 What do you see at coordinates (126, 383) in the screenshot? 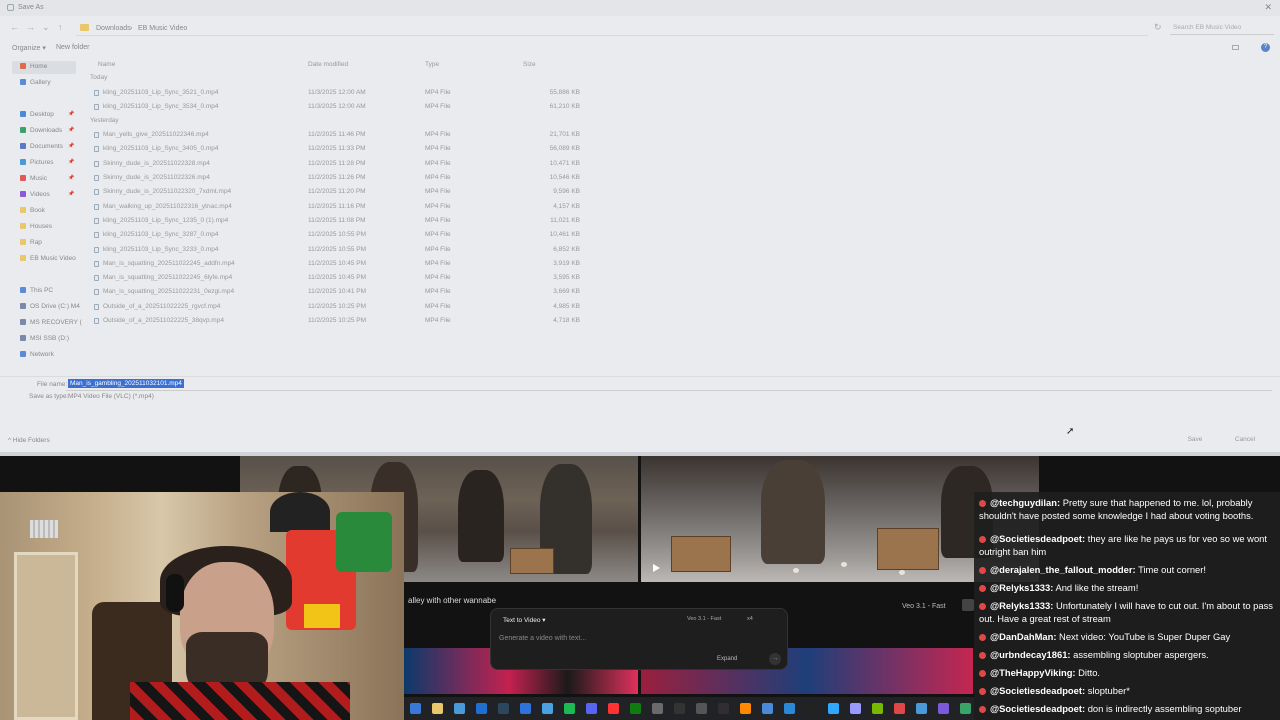
I see `file-name-value: Man_is_gambling_202511032101.mp4` at bounding box center [126, 383].